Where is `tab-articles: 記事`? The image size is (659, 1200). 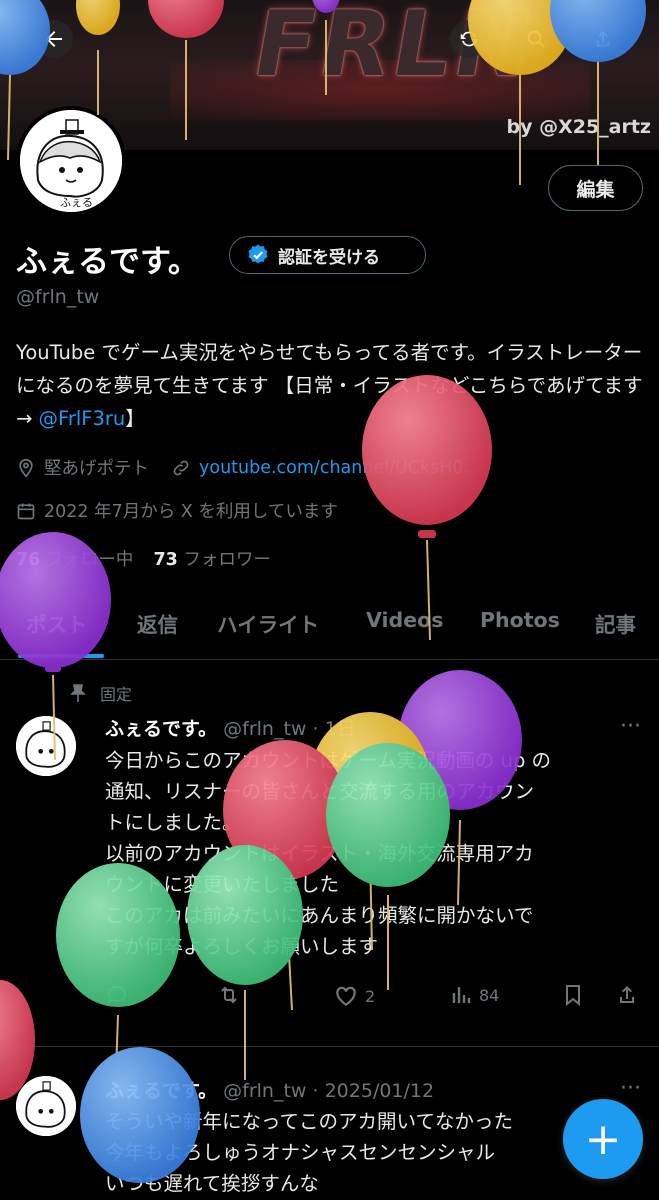 tab-articles: 記事 is located at coordinates (615, 623).